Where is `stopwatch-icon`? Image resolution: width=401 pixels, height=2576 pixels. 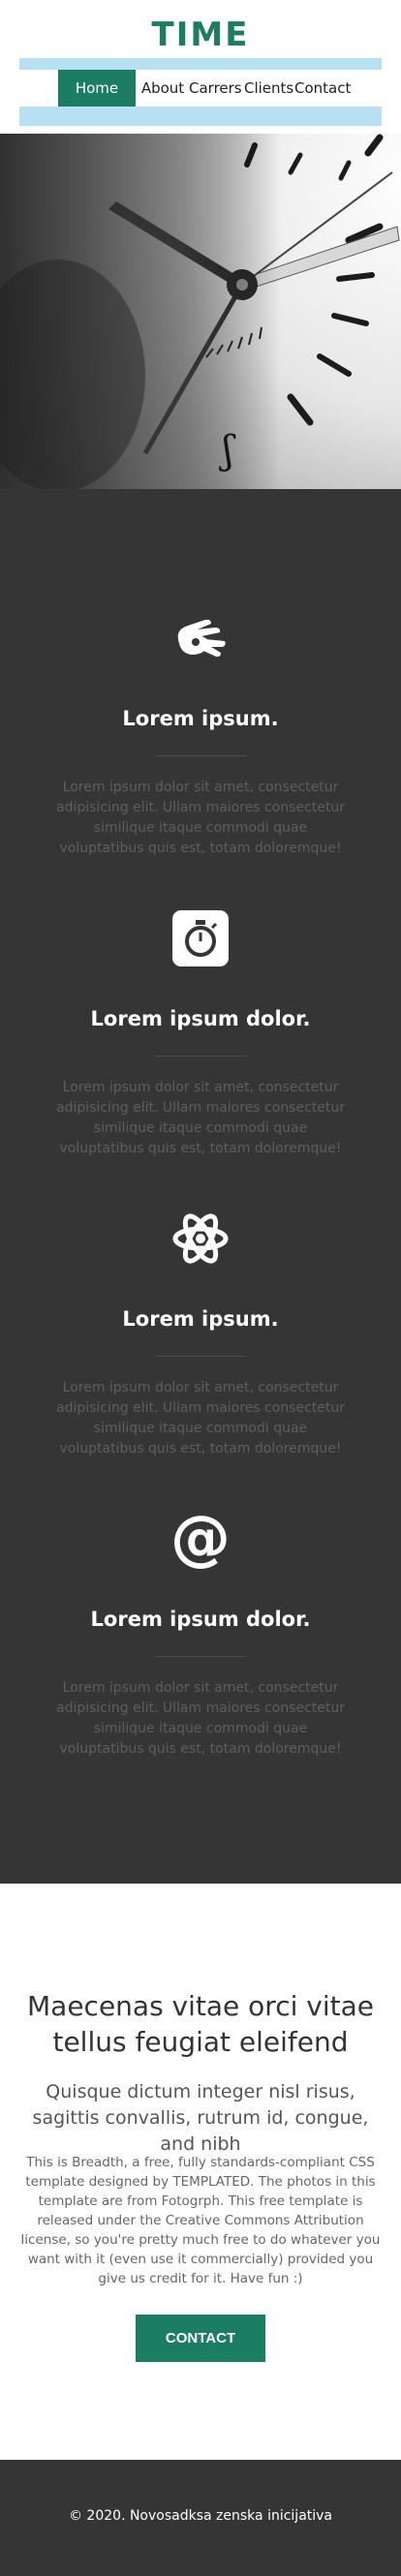 stopwatch-icon is located at coordinates (201, 938).